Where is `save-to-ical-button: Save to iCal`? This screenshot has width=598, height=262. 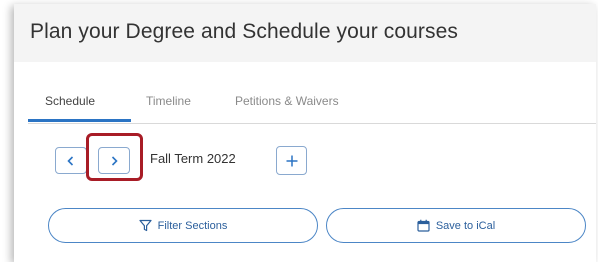
save-to-ical-button: Save to iCal is located at coordinates (456, 225).